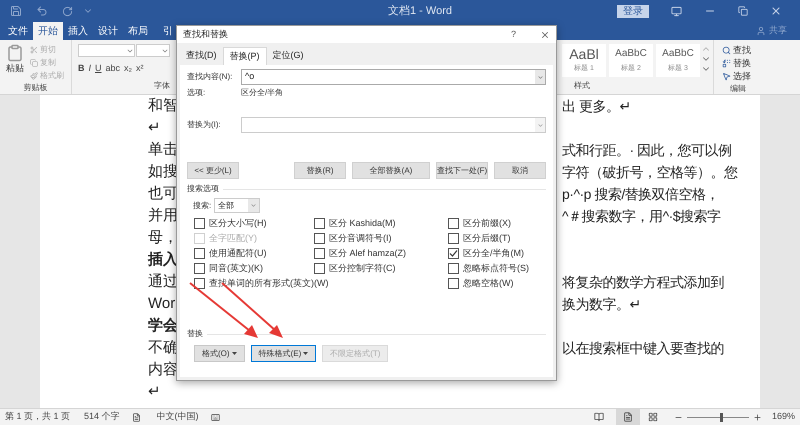  I want to click on sign-in-button: 登录, so click(633, 11).